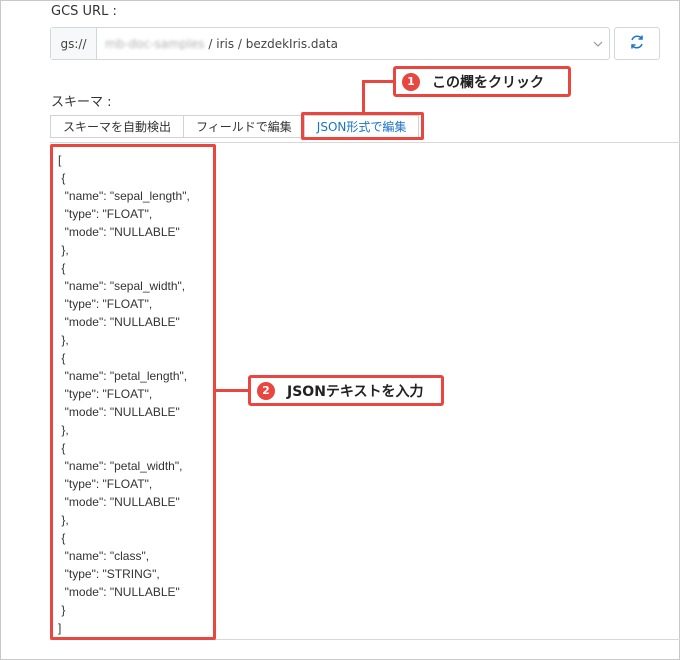 Image resolution: width=680 pixels, height=660 pixels. I want to click on chevron-down-icon, so click(598, 43).